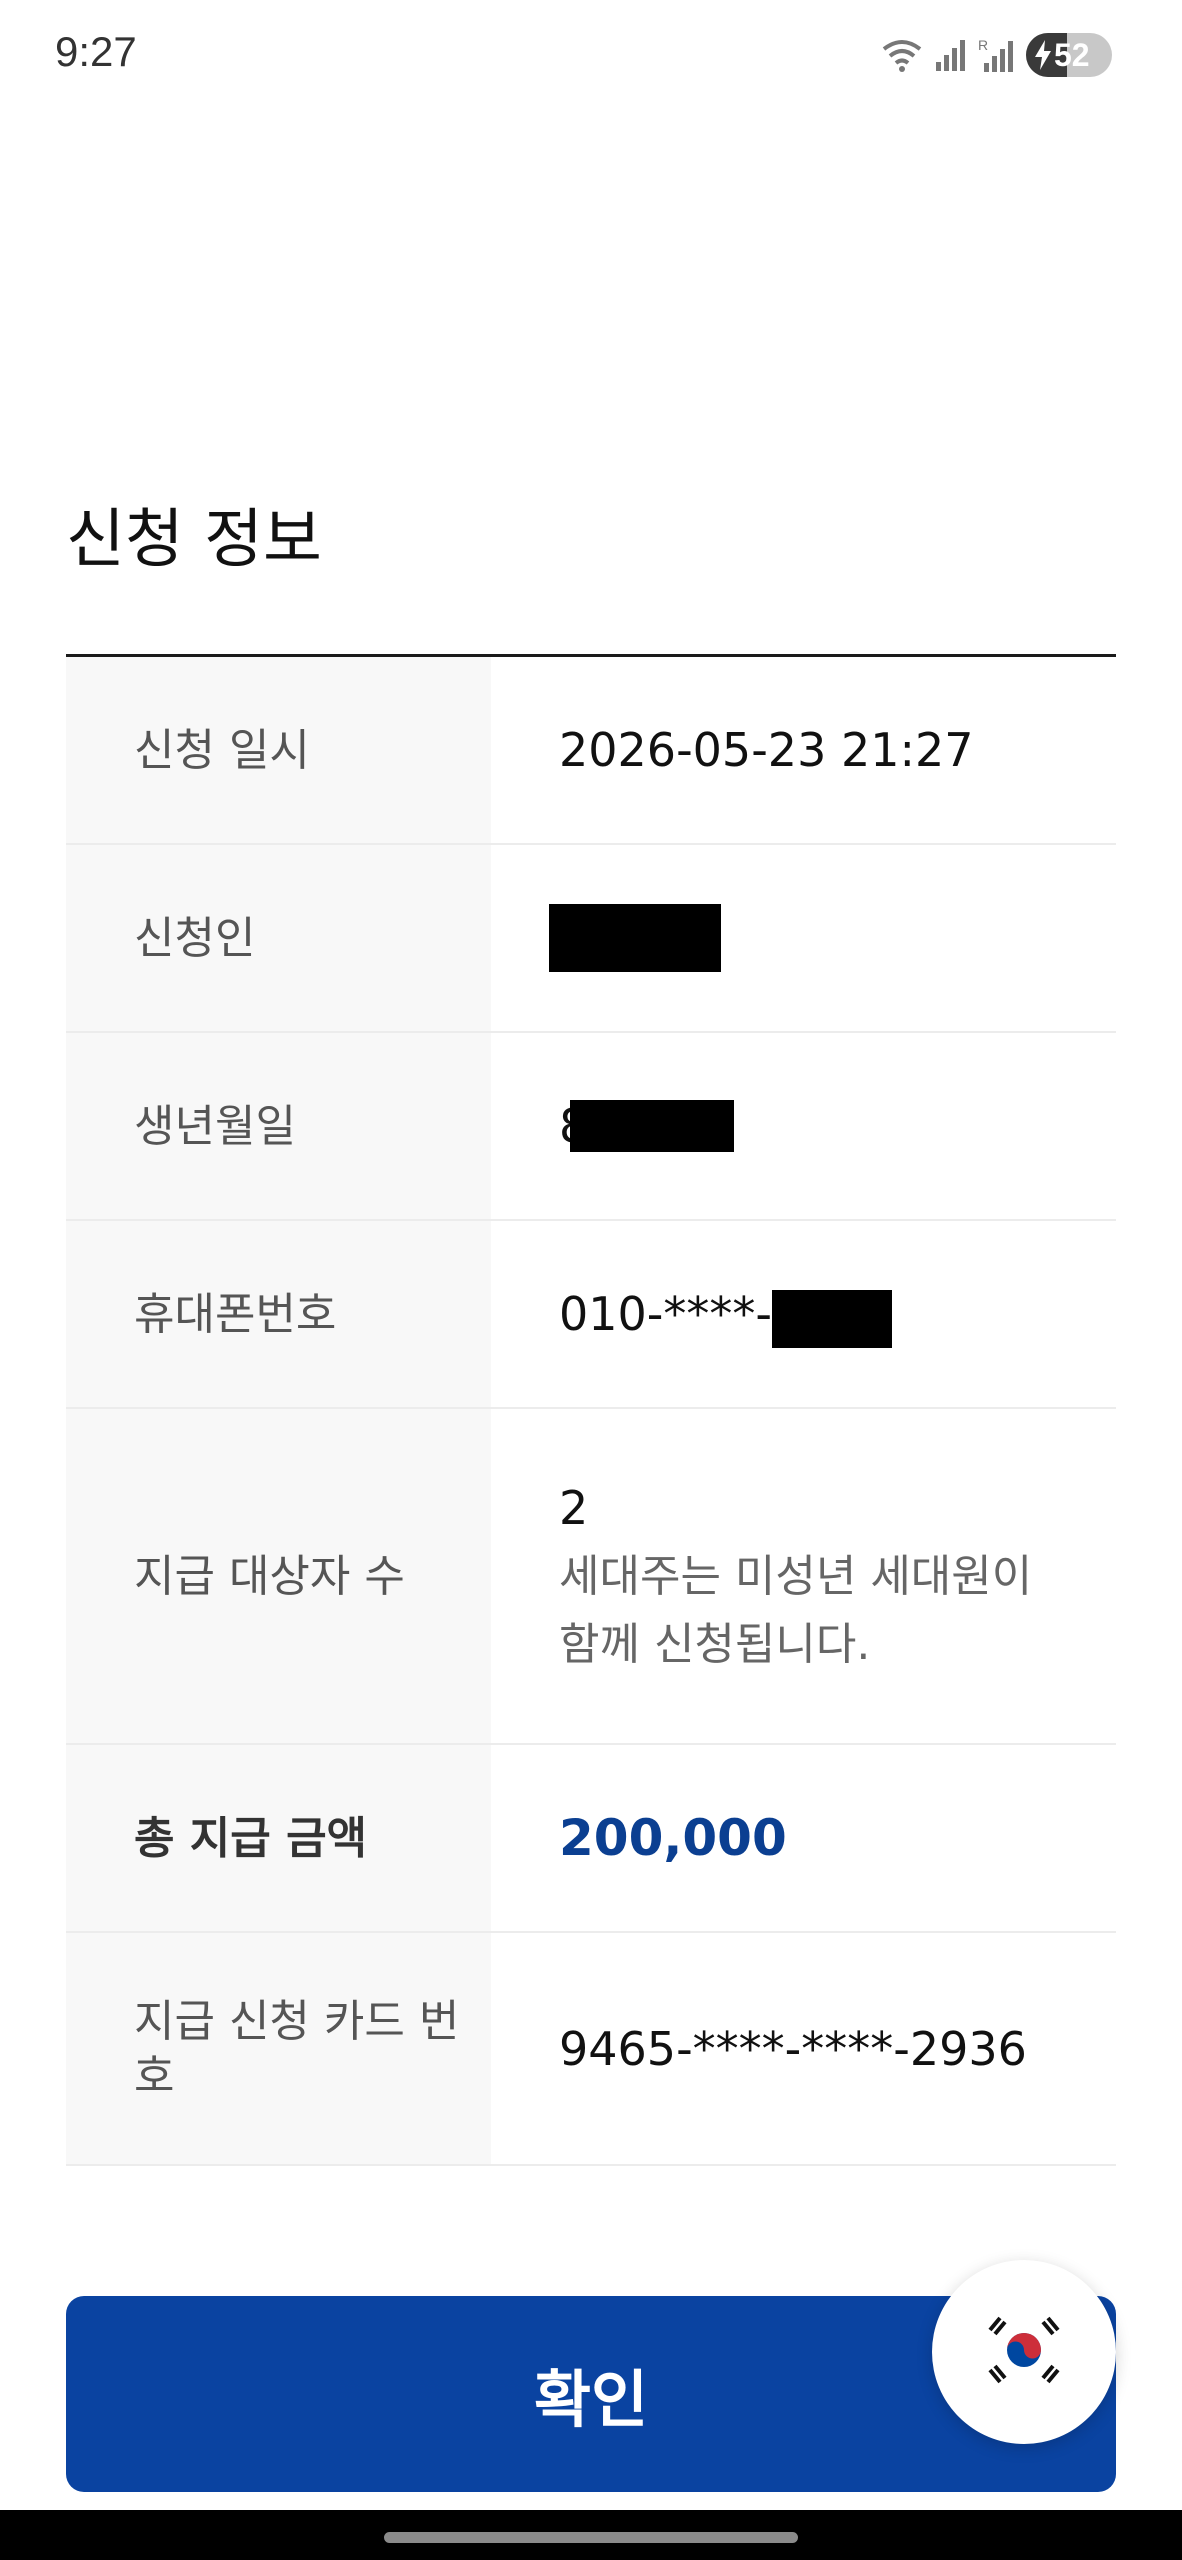  I want to click on signal-roaming-icon: R, so click(997, 55).